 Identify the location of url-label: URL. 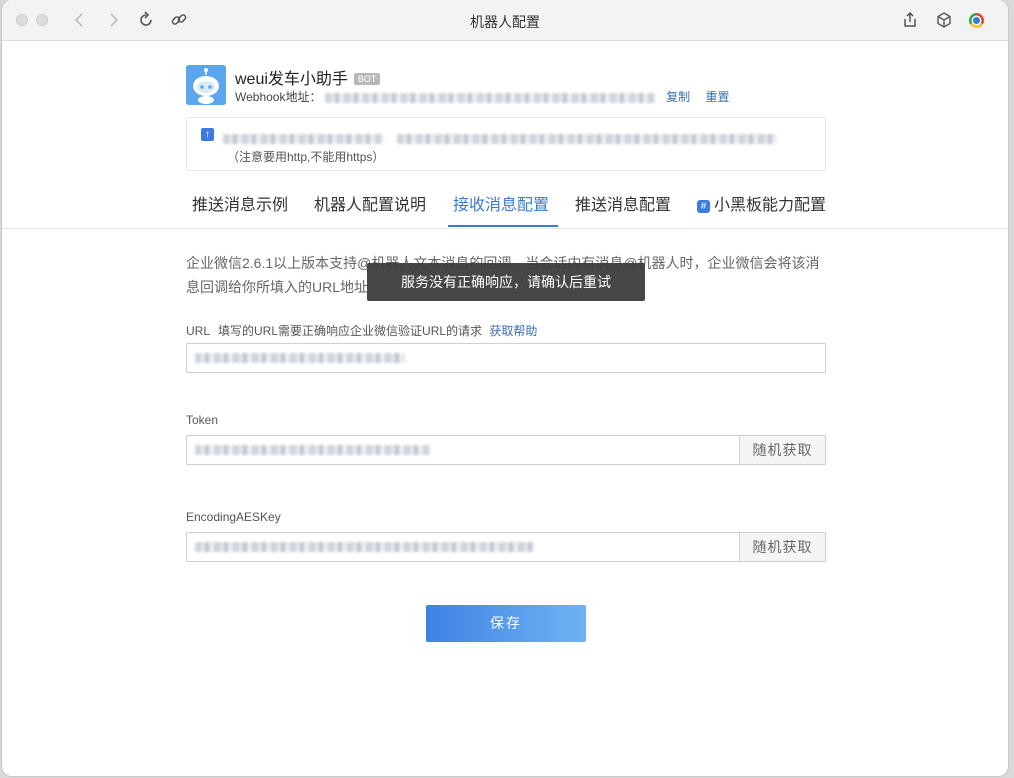
(198, 331).